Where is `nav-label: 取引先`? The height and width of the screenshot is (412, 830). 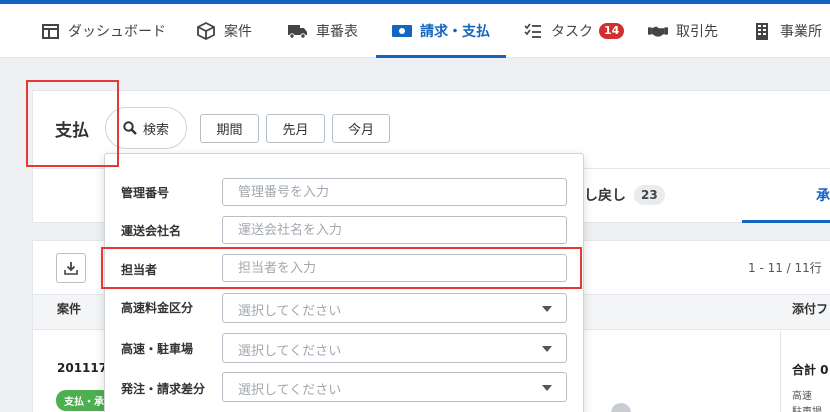
nav-label: 取引先 is located at coordinates (697, 32).